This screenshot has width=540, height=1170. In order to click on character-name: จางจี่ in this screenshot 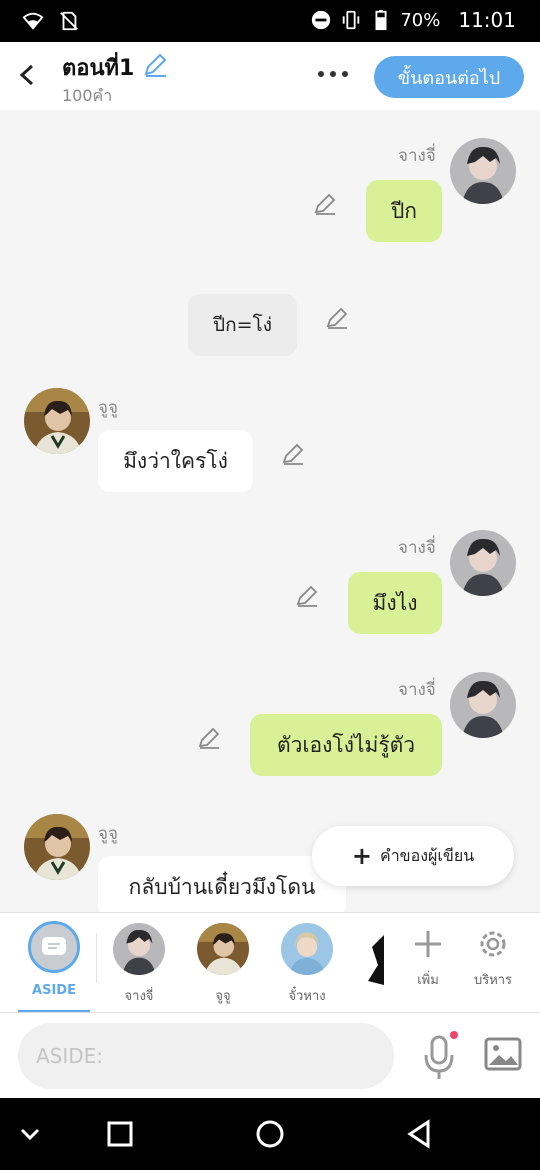, I will do `click(139, 996)`.